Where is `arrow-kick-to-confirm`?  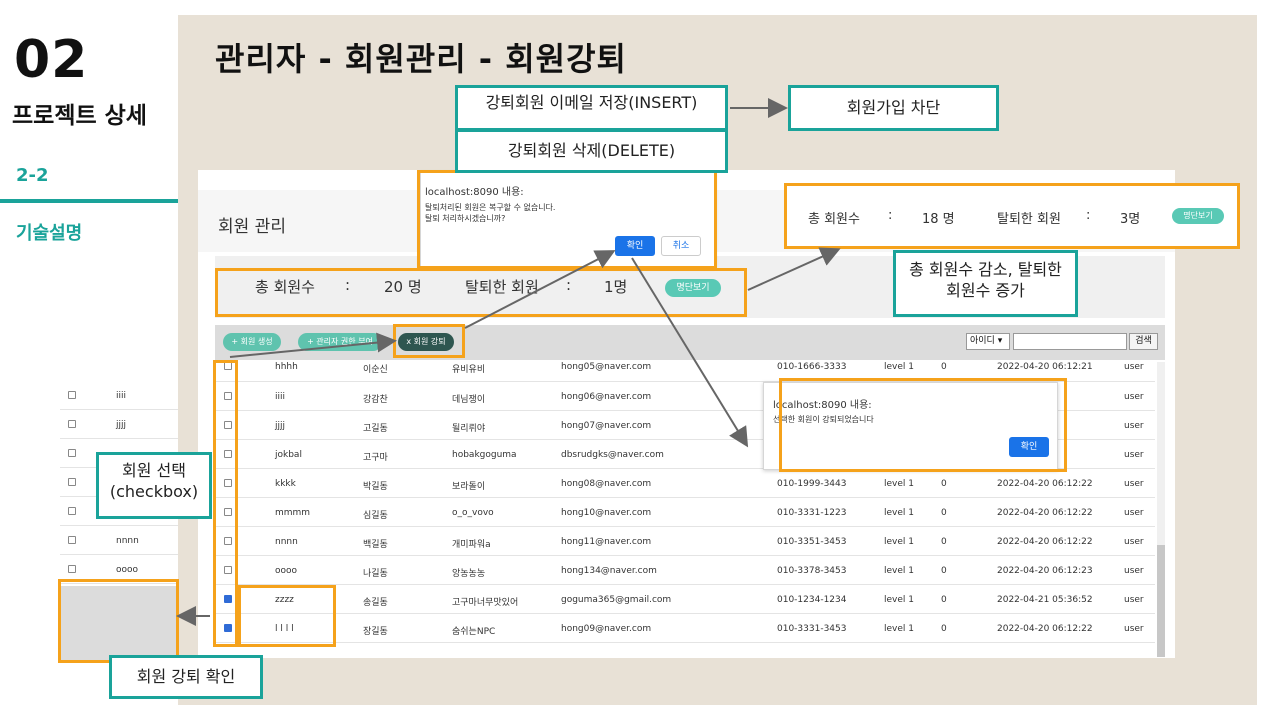 arrow-kick-to-confirm is located at coordinates (540, 289).